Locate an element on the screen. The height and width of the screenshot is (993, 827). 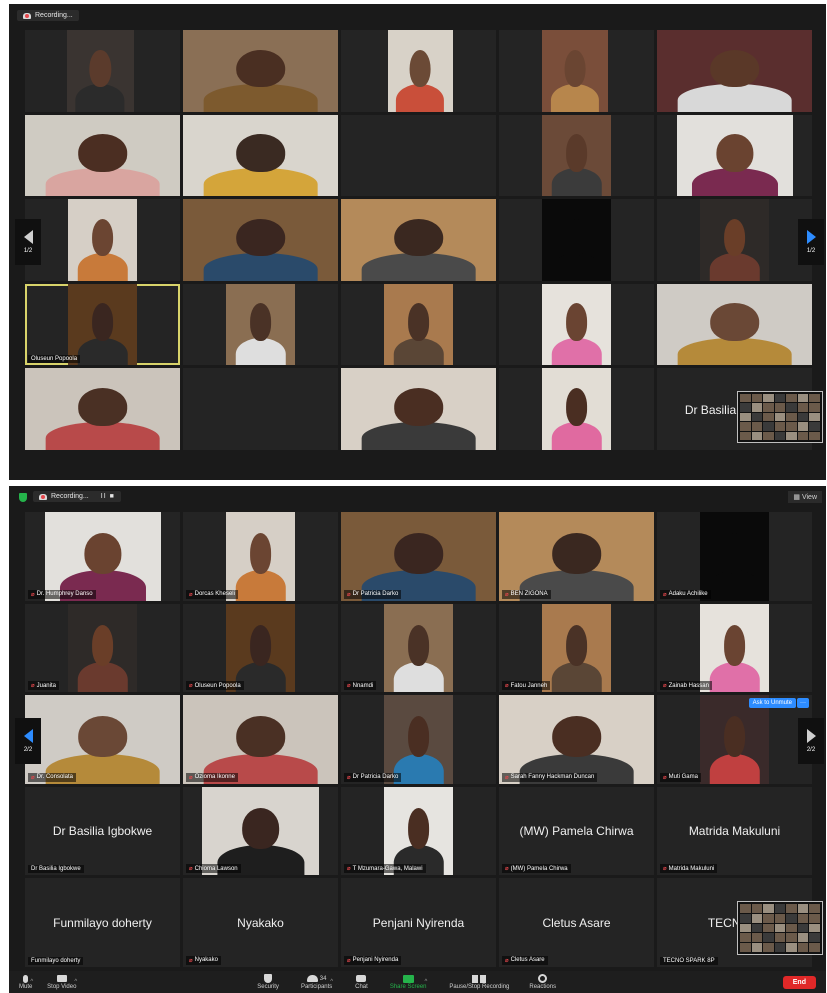
participant-tile: ⌀ Oluseun Popoola is located at coordinates (260, 648).